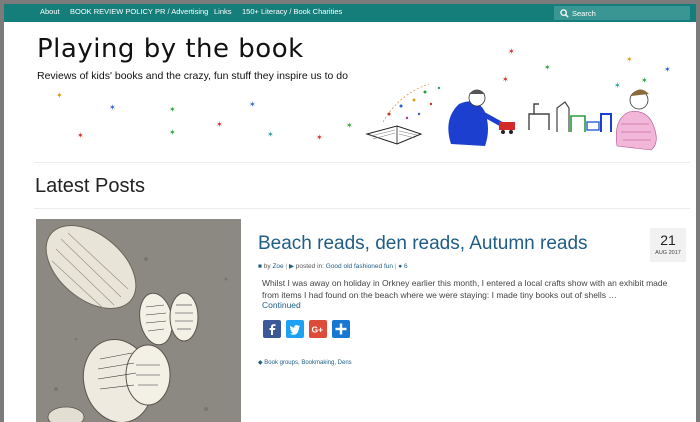 The height and width of the screenshot is (422, 700). I want to click on folder-icon: ▶, so click(291, 266).